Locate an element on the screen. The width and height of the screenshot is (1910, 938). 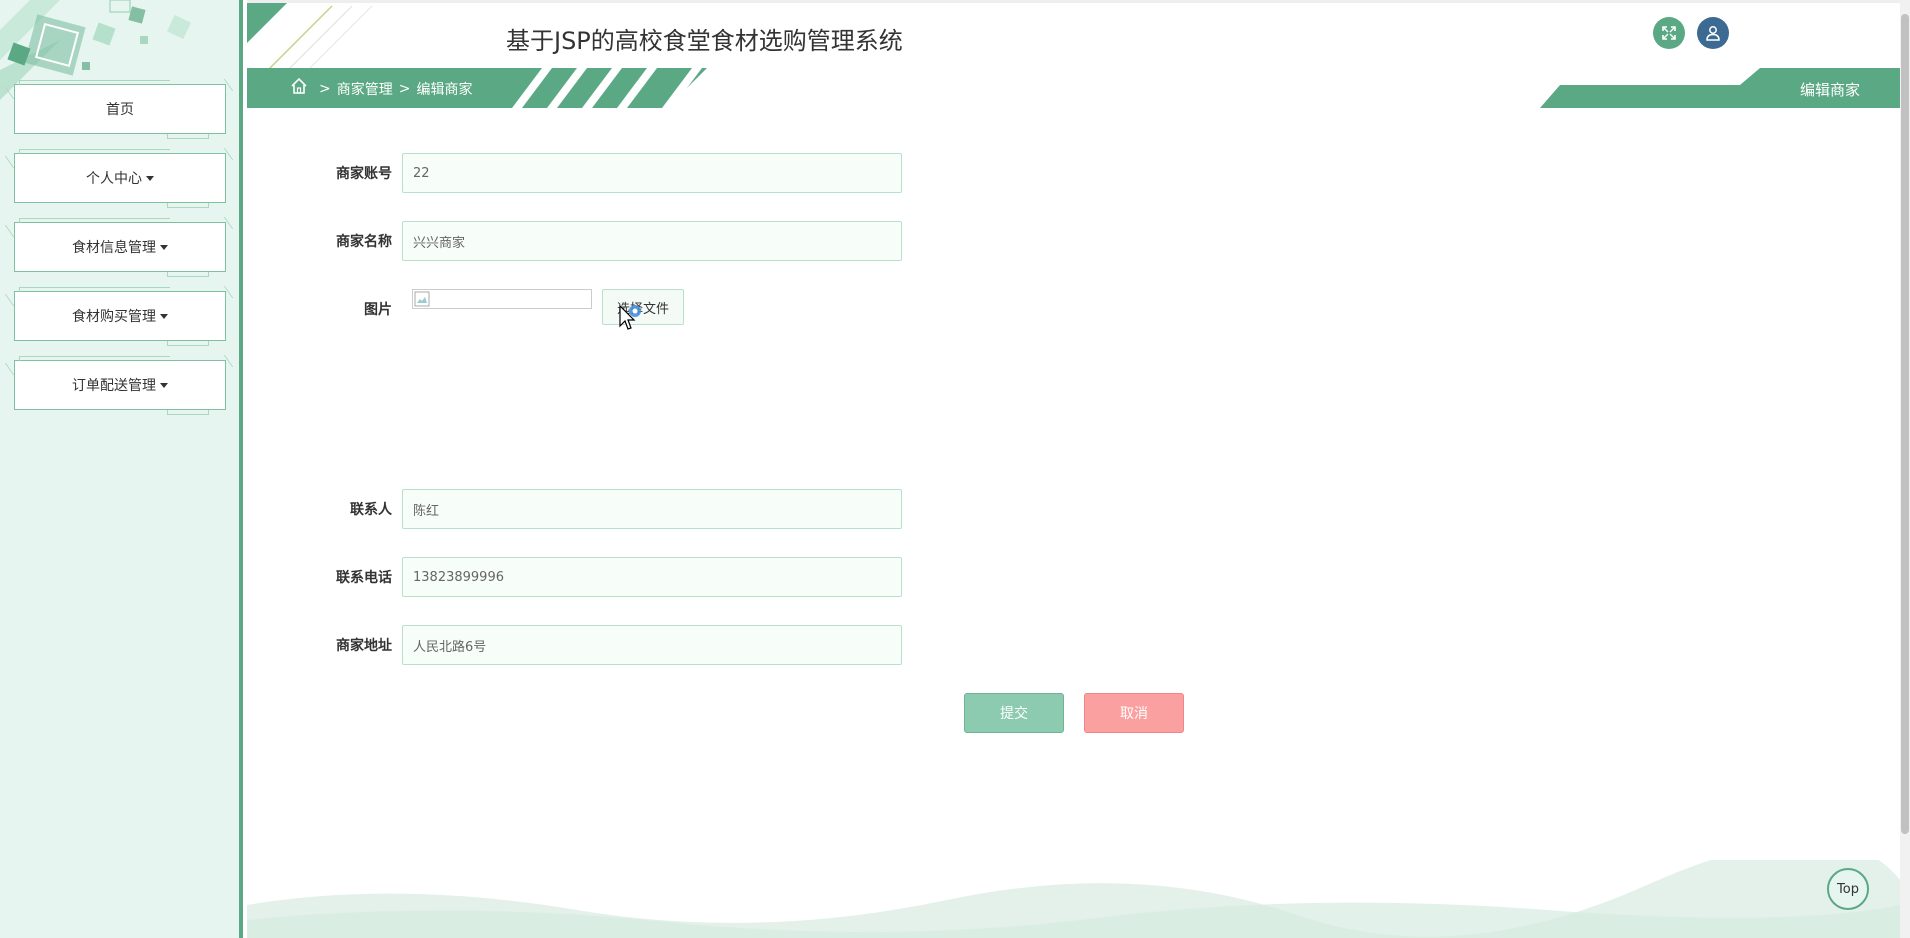
image-preview is located at coordinates (502, 299).